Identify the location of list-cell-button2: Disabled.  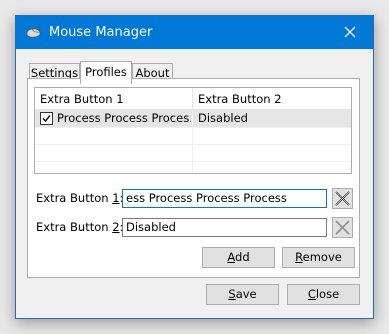
(223, 118).